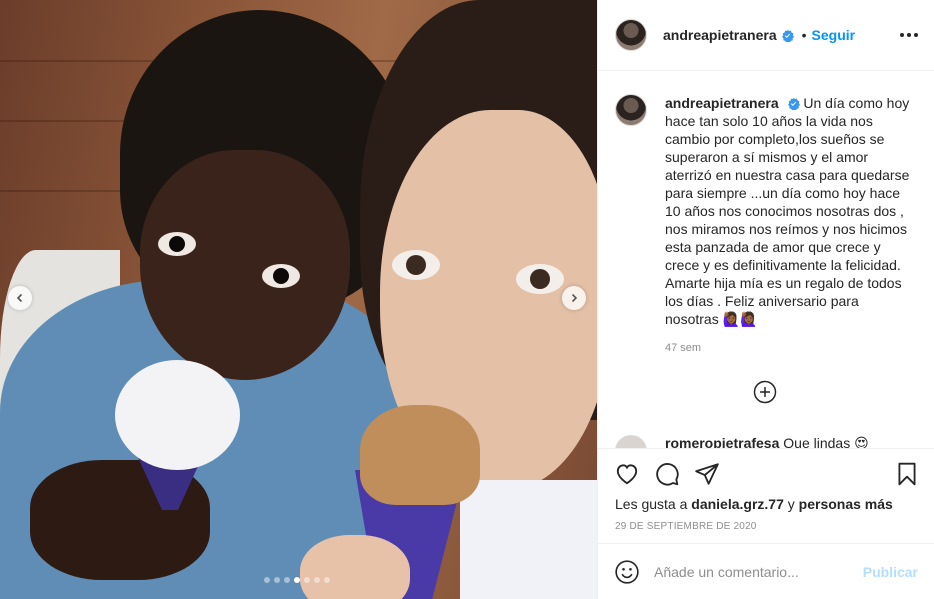  What do you see at coordinates (627, 474) in the screenshot?
I see `heart-icon` at bounding box center [627, 474].